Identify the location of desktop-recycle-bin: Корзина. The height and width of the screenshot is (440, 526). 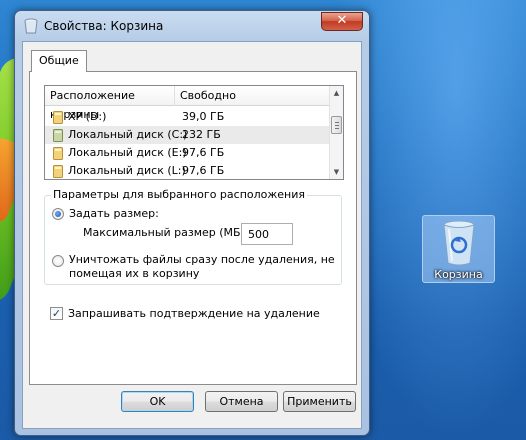
(458, 249).